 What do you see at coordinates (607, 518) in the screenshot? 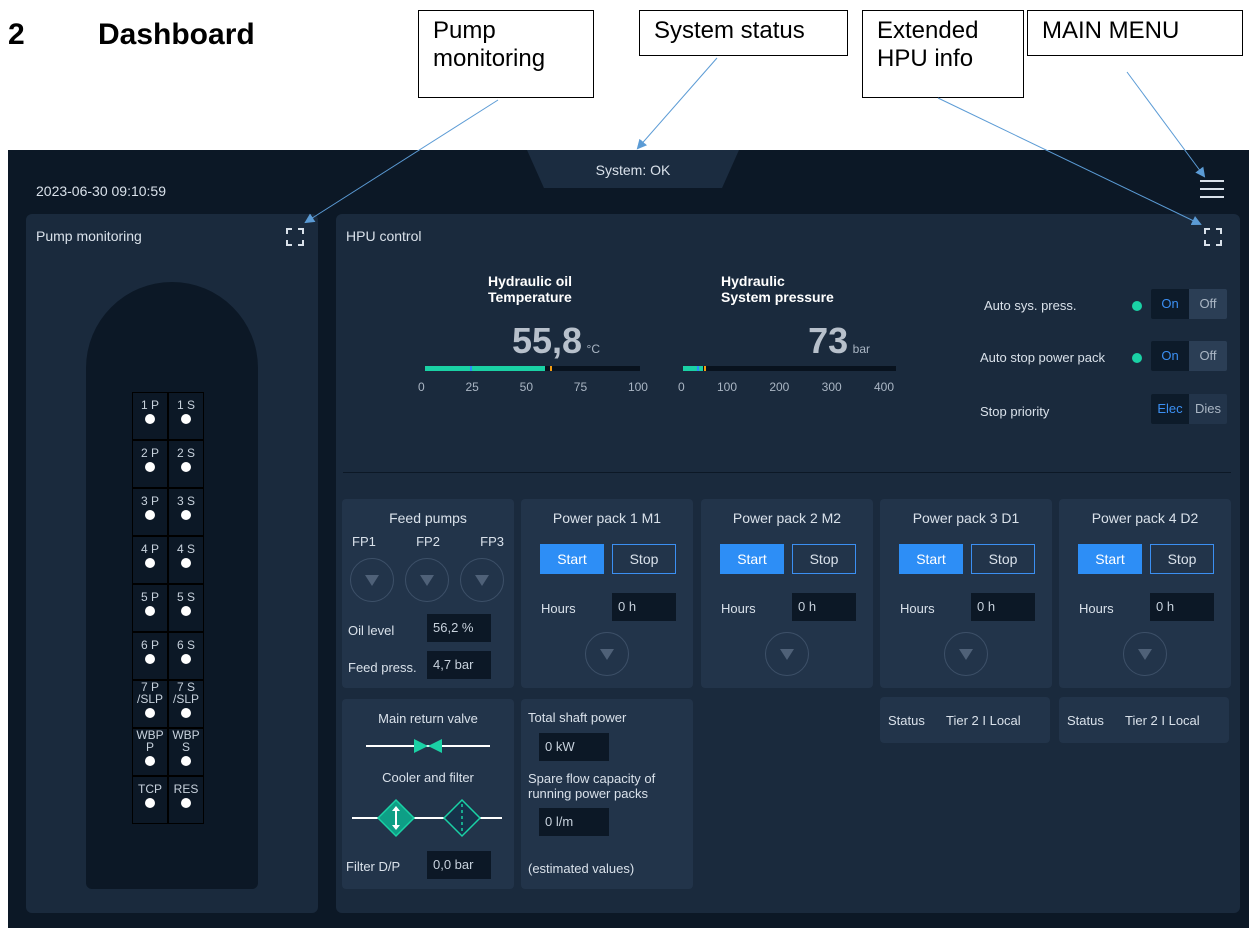
I see `power-pack-title: Power pack 1 M1` at bounding box center [607, 518].